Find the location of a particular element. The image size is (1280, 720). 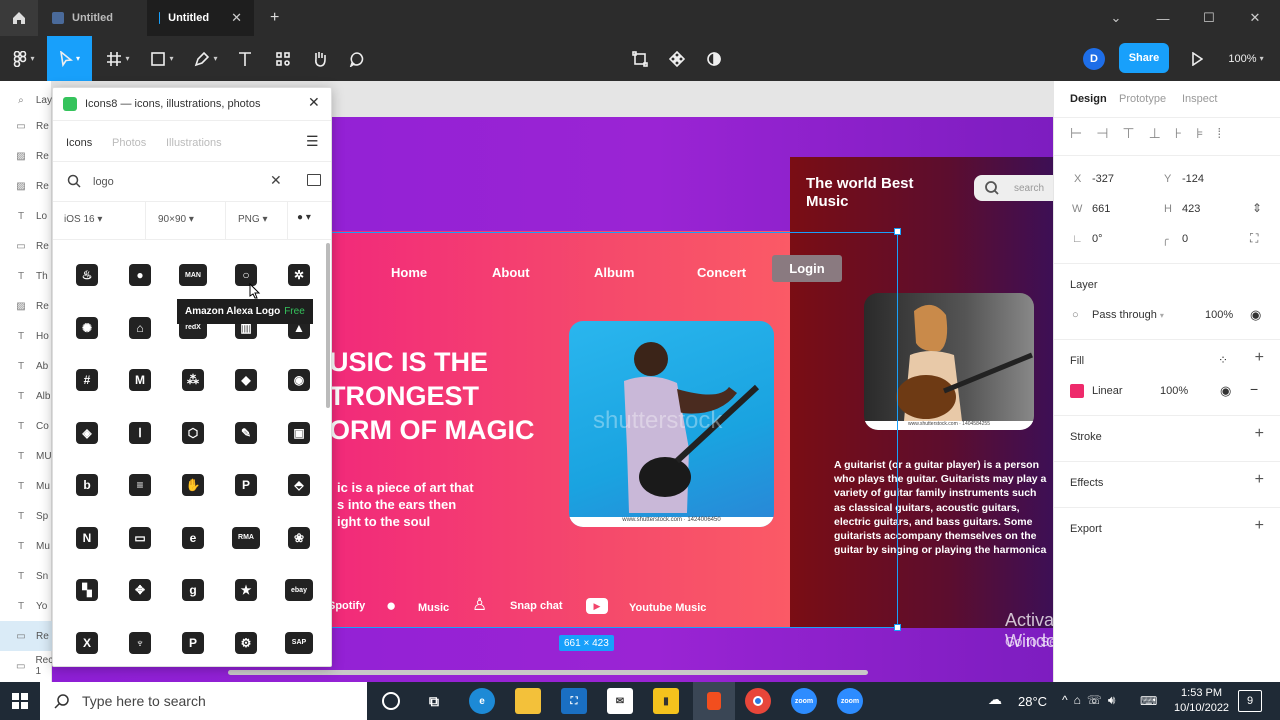

folder-icon is located at coordinates (314, 180).